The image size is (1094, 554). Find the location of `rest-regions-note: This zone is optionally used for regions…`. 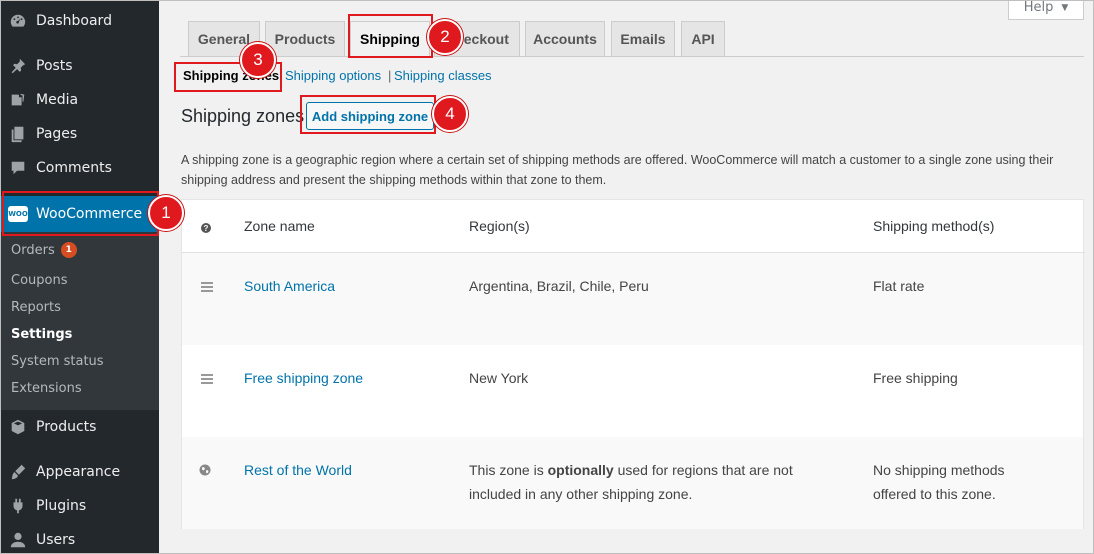

rest-regions-note: This zone is optionally used for regions… is located at coordinates (649, 482).